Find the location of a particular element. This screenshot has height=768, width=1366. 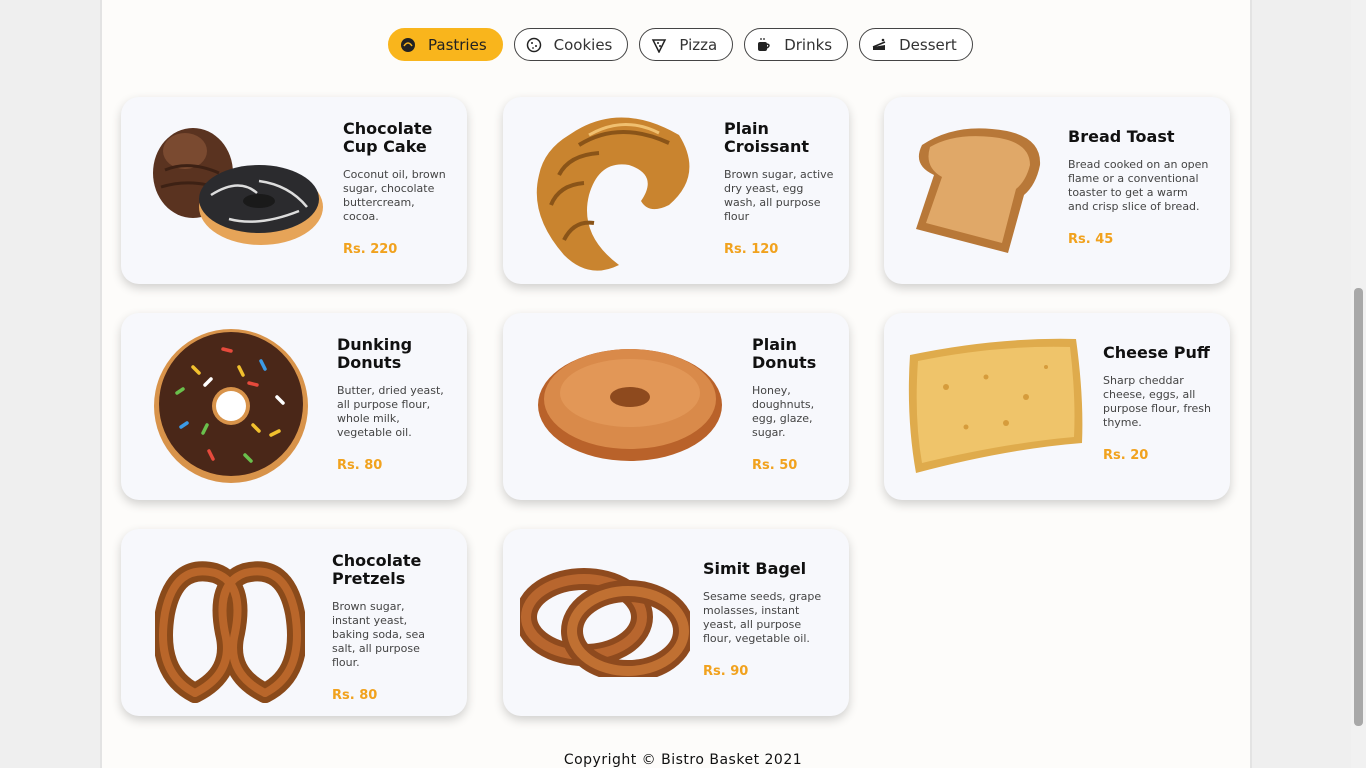

item-price: Rs. 120 is located at coordinates (751, 249).